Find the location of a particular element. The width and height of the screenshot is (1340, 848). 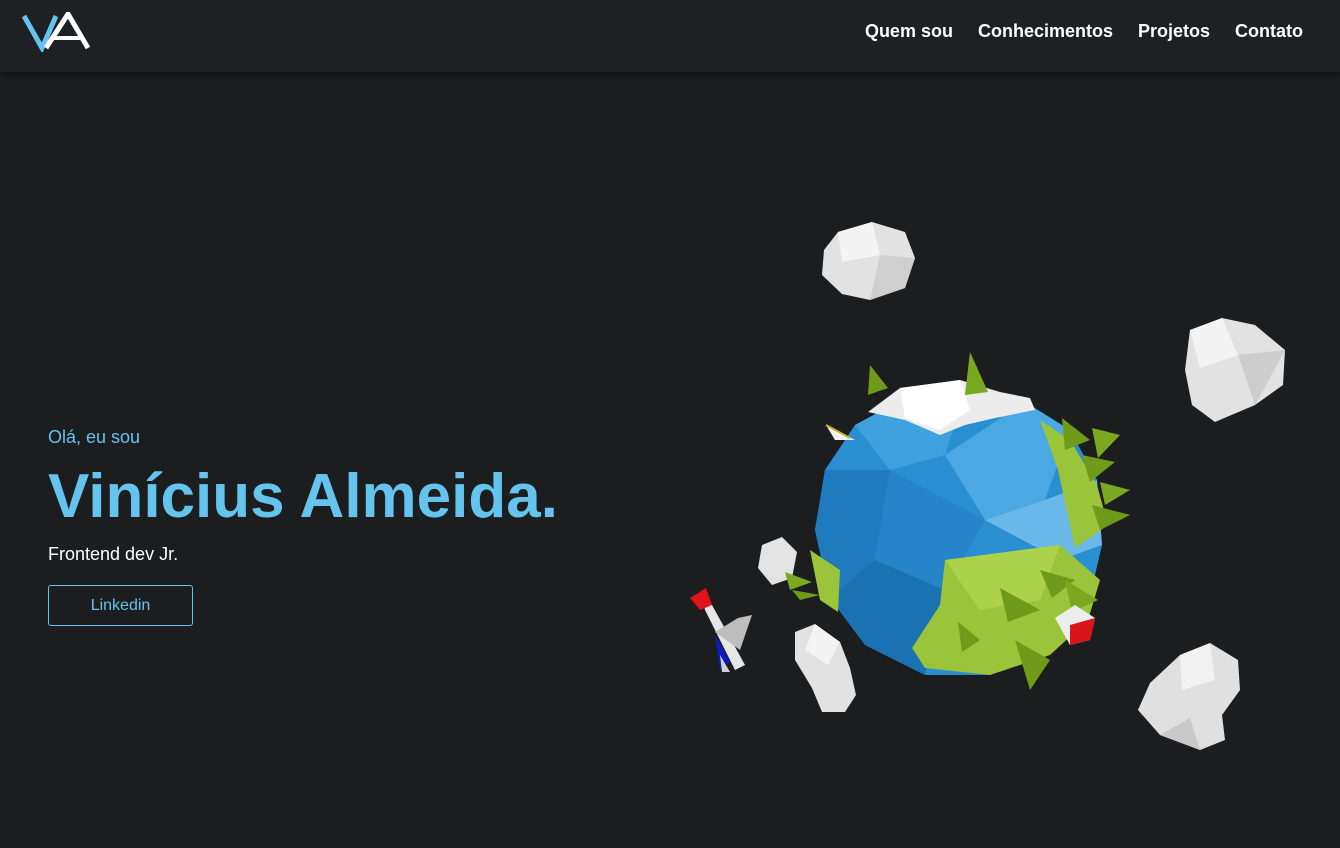

hero-greeting: Olá, eu sou is located at coordinates (94, 437).